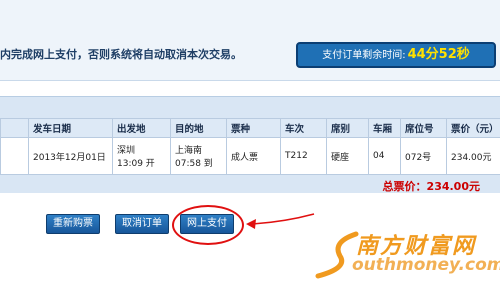  I want to click on cancel-order-button: 取消订单, so click(142, 224).